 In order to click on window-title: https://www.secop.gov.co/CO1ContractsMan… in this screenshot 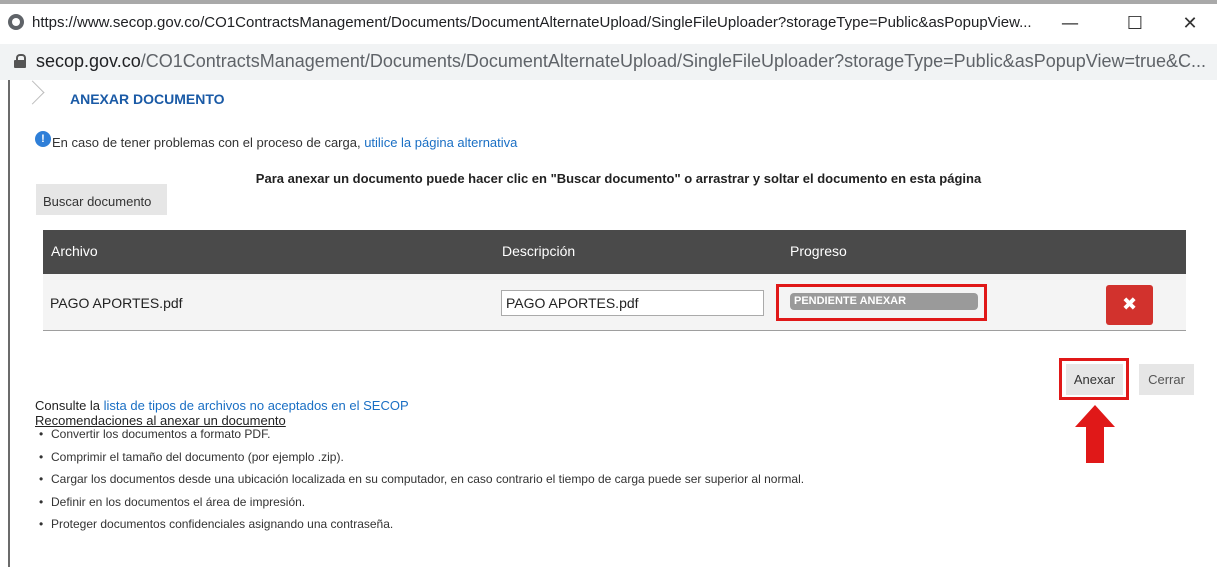, I will do `click(532, 22)`.